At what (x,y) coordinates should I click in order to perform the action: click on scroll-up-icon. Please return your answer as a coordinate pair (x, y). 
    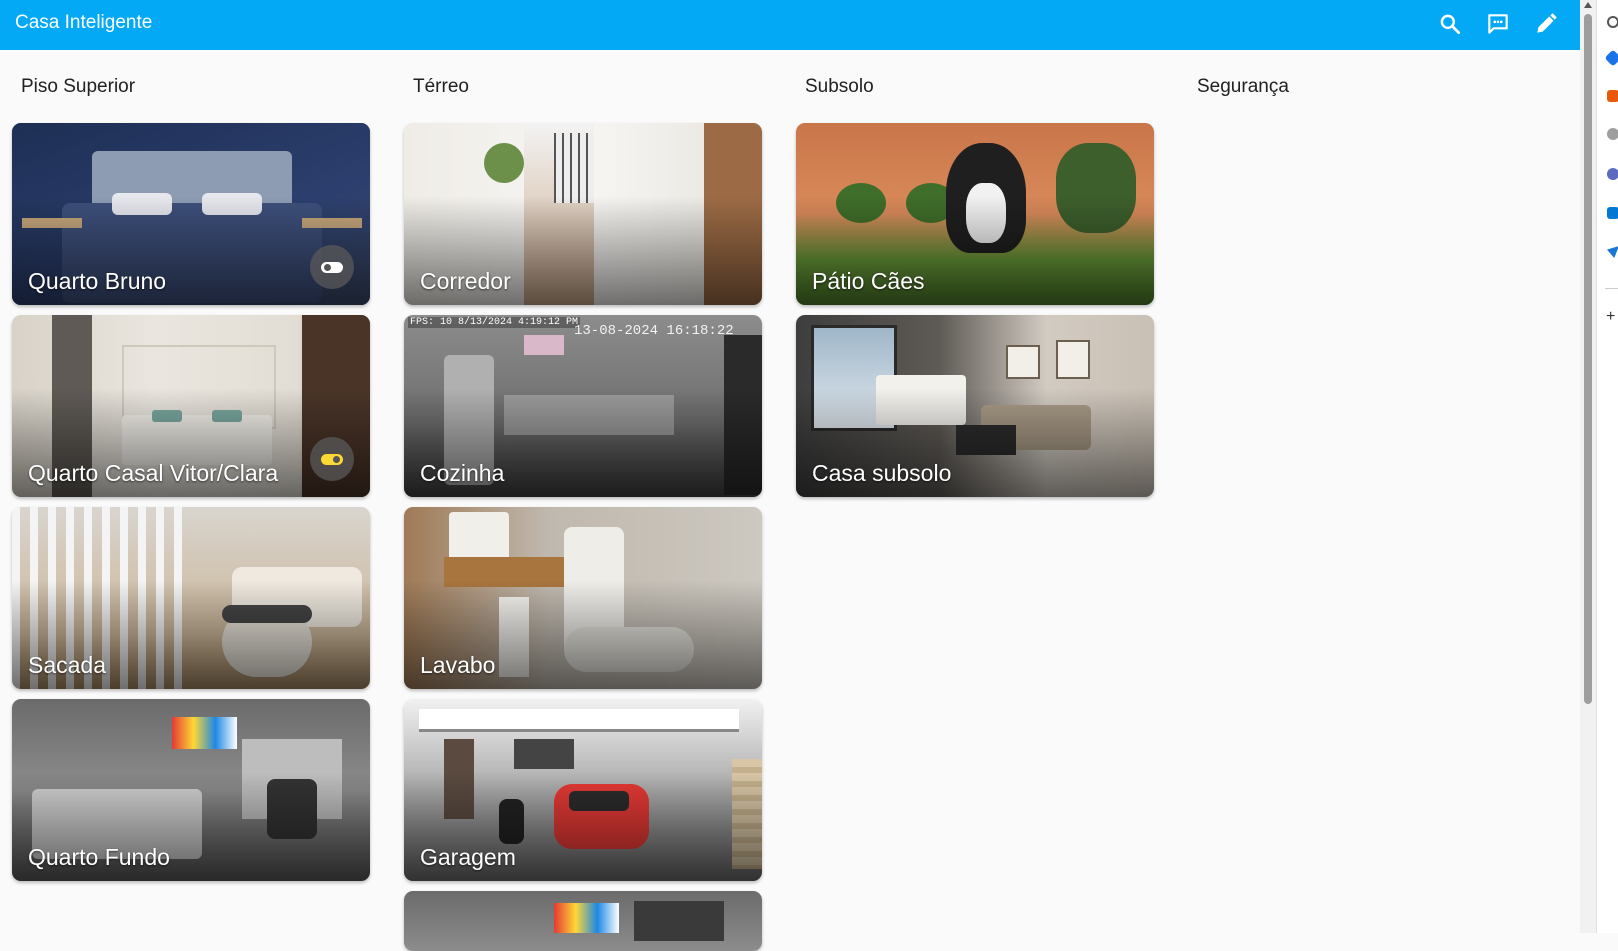
    Looking at the image, I should click on (1588, 5).